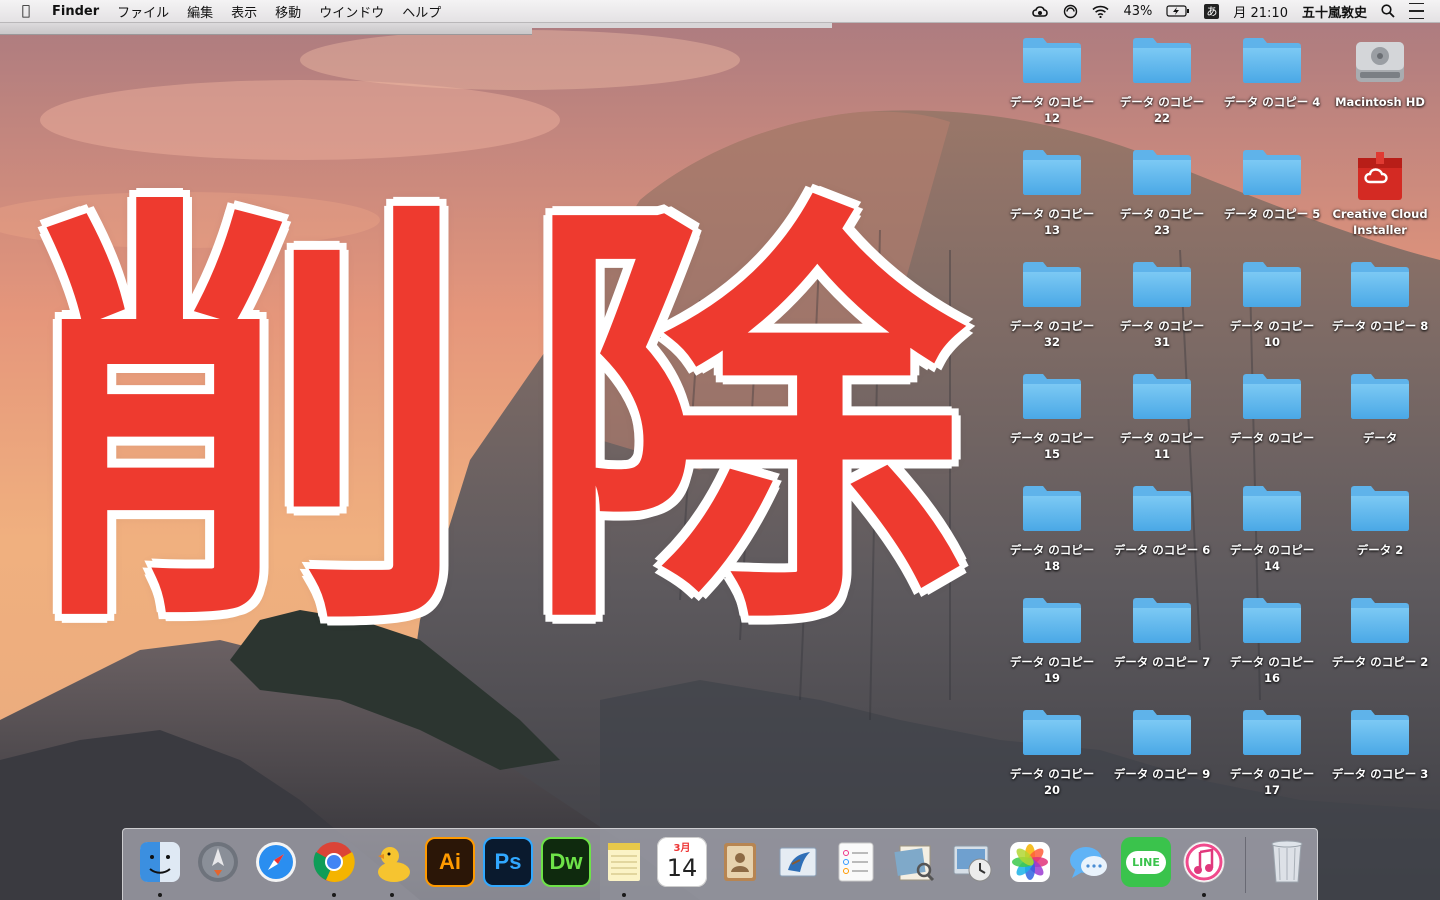 The image size is (1440, 900). I want to click on desktop-folder: データ のコピー 20, so click(1052, 753).